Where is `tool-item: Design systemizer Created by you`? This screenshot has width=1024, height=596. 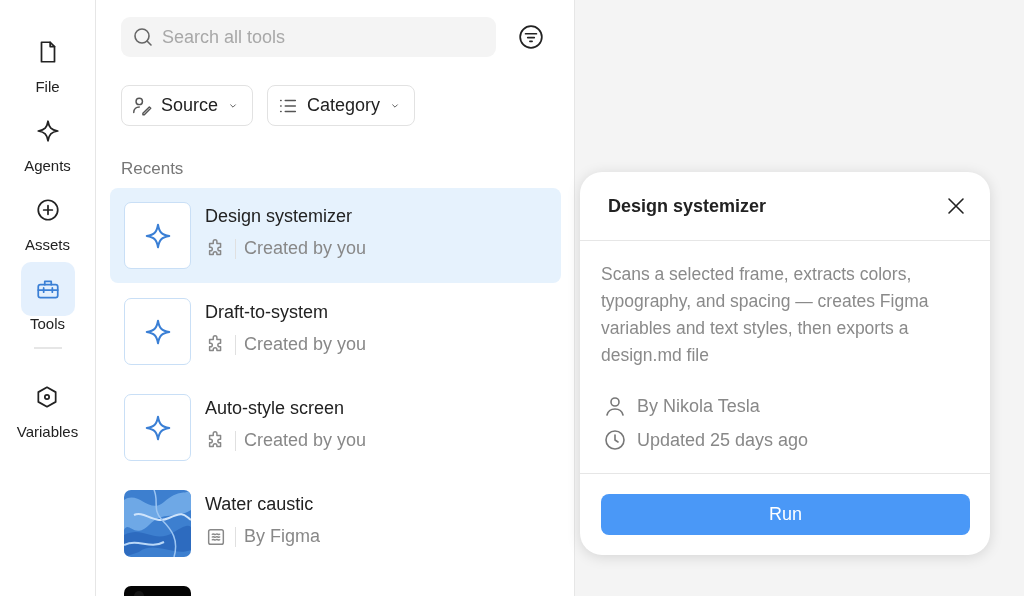
tool-item: Design systemizer Created by you is located at coordinates (335, 235).